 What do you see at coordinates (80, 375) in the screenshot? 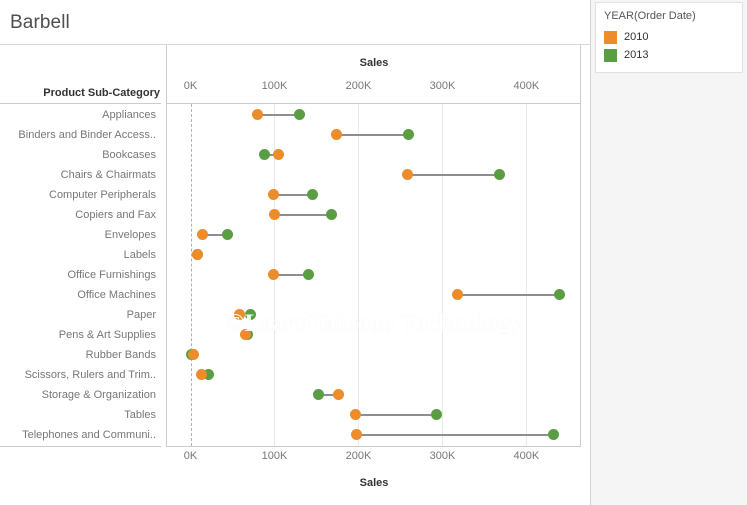
I see `row-label: Scissors, Rulers and Trim..` at bounding box center [80, 375].